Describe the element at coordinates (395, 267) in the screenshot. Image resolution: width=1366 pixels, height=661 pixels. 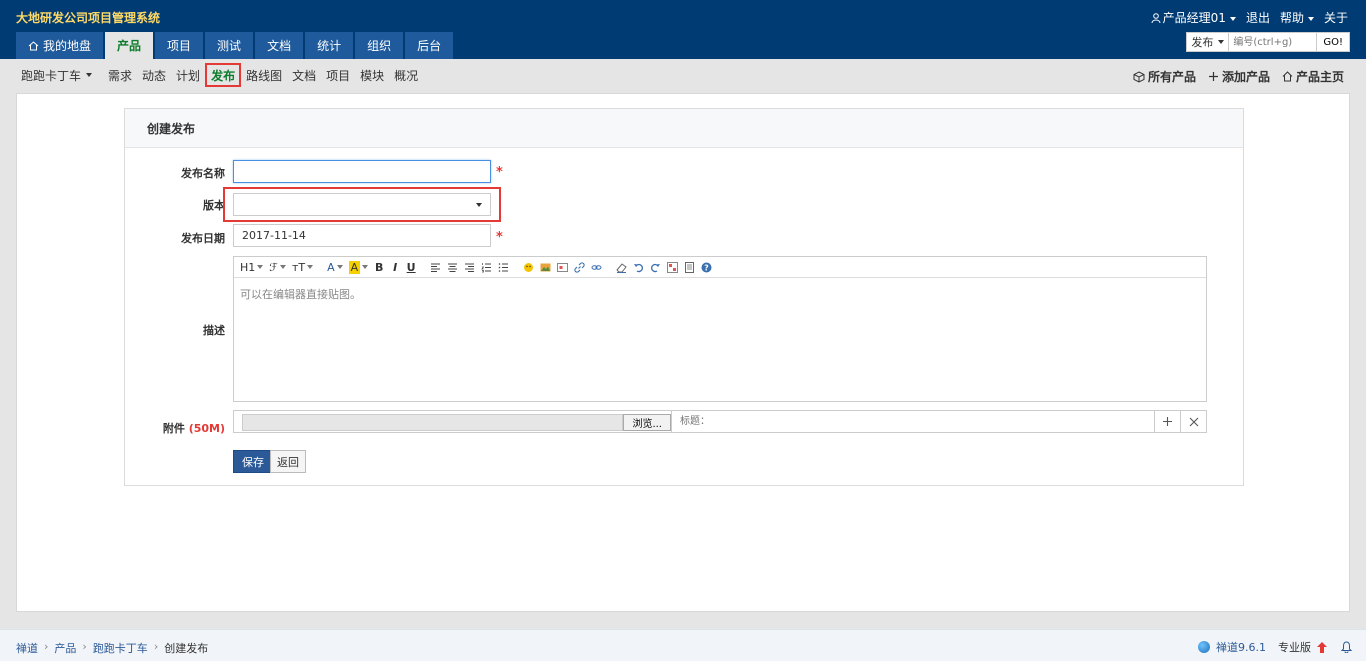
I see `italic-button: I` at that location.